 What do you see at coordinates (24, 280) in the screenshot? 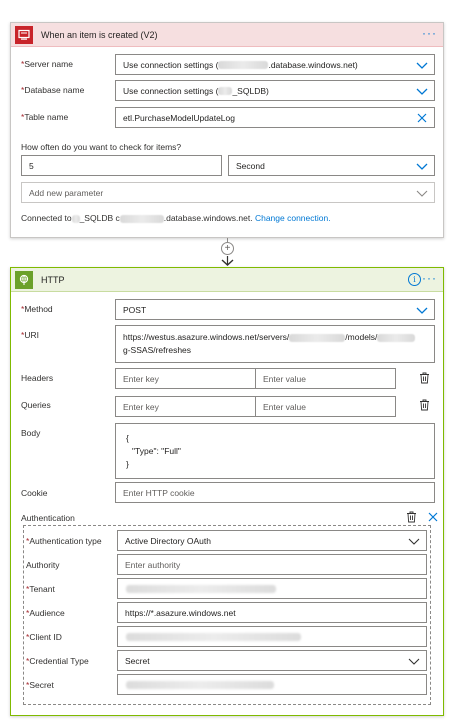
I see `globe-icon` at bounding box center [24, 280].